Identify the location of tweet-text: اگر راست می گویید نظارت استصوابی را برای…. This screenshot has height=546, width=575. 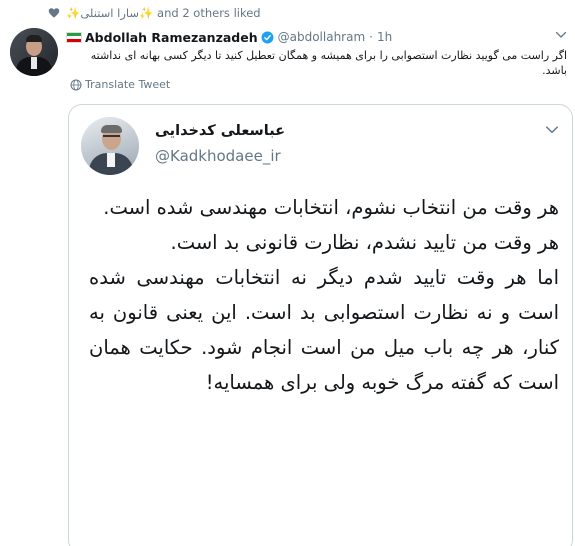
(328, 63).